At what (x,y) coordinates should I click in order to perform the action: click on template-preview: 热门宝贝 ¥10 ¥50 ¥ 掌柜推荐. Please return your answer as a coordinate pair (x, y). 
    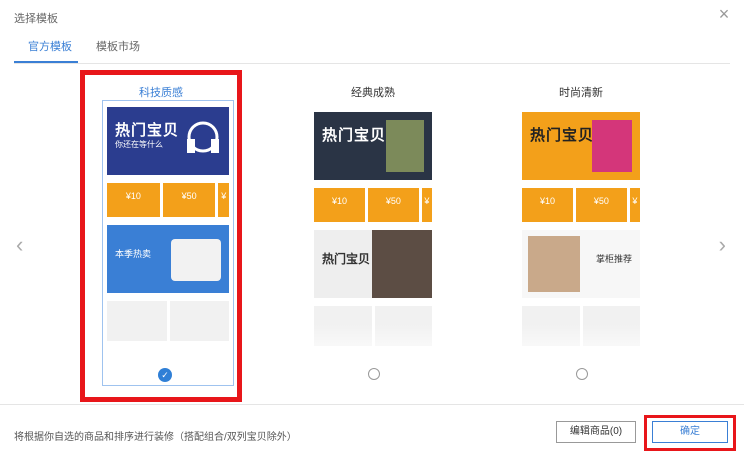
    Looking at the image, I should click on (581, 235).